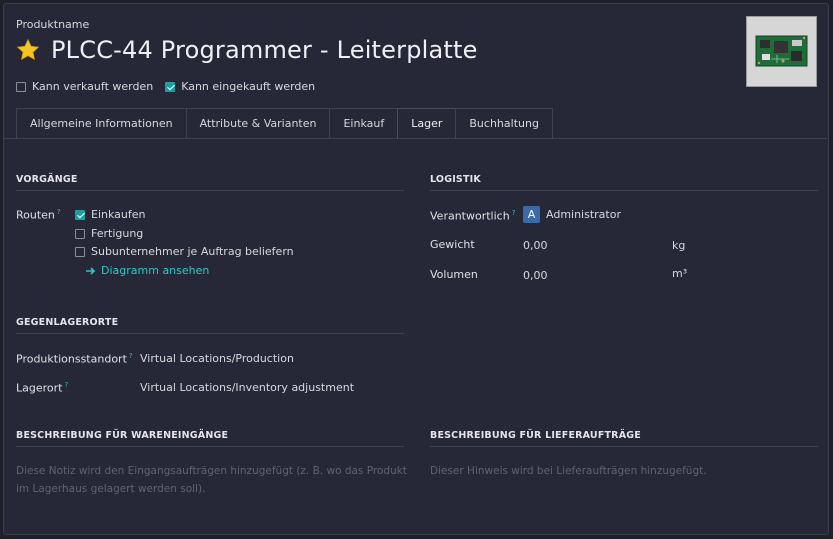  I want to click on route-manufacture-checkbox, so click(80, 233).